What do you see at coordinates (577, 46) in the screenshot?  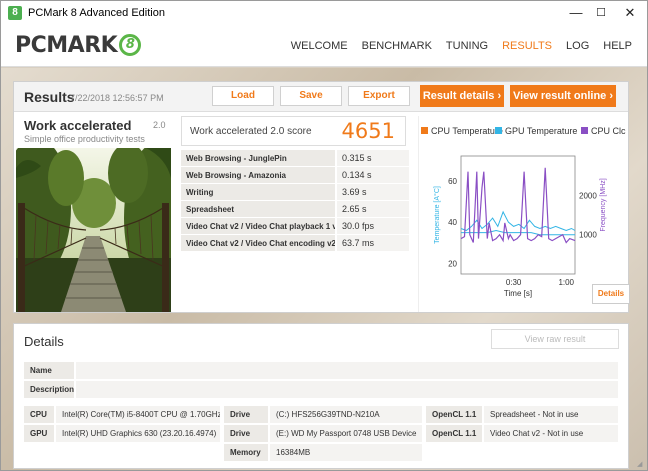 I see `nav-log: LOG` at bounding box center [577, 46].